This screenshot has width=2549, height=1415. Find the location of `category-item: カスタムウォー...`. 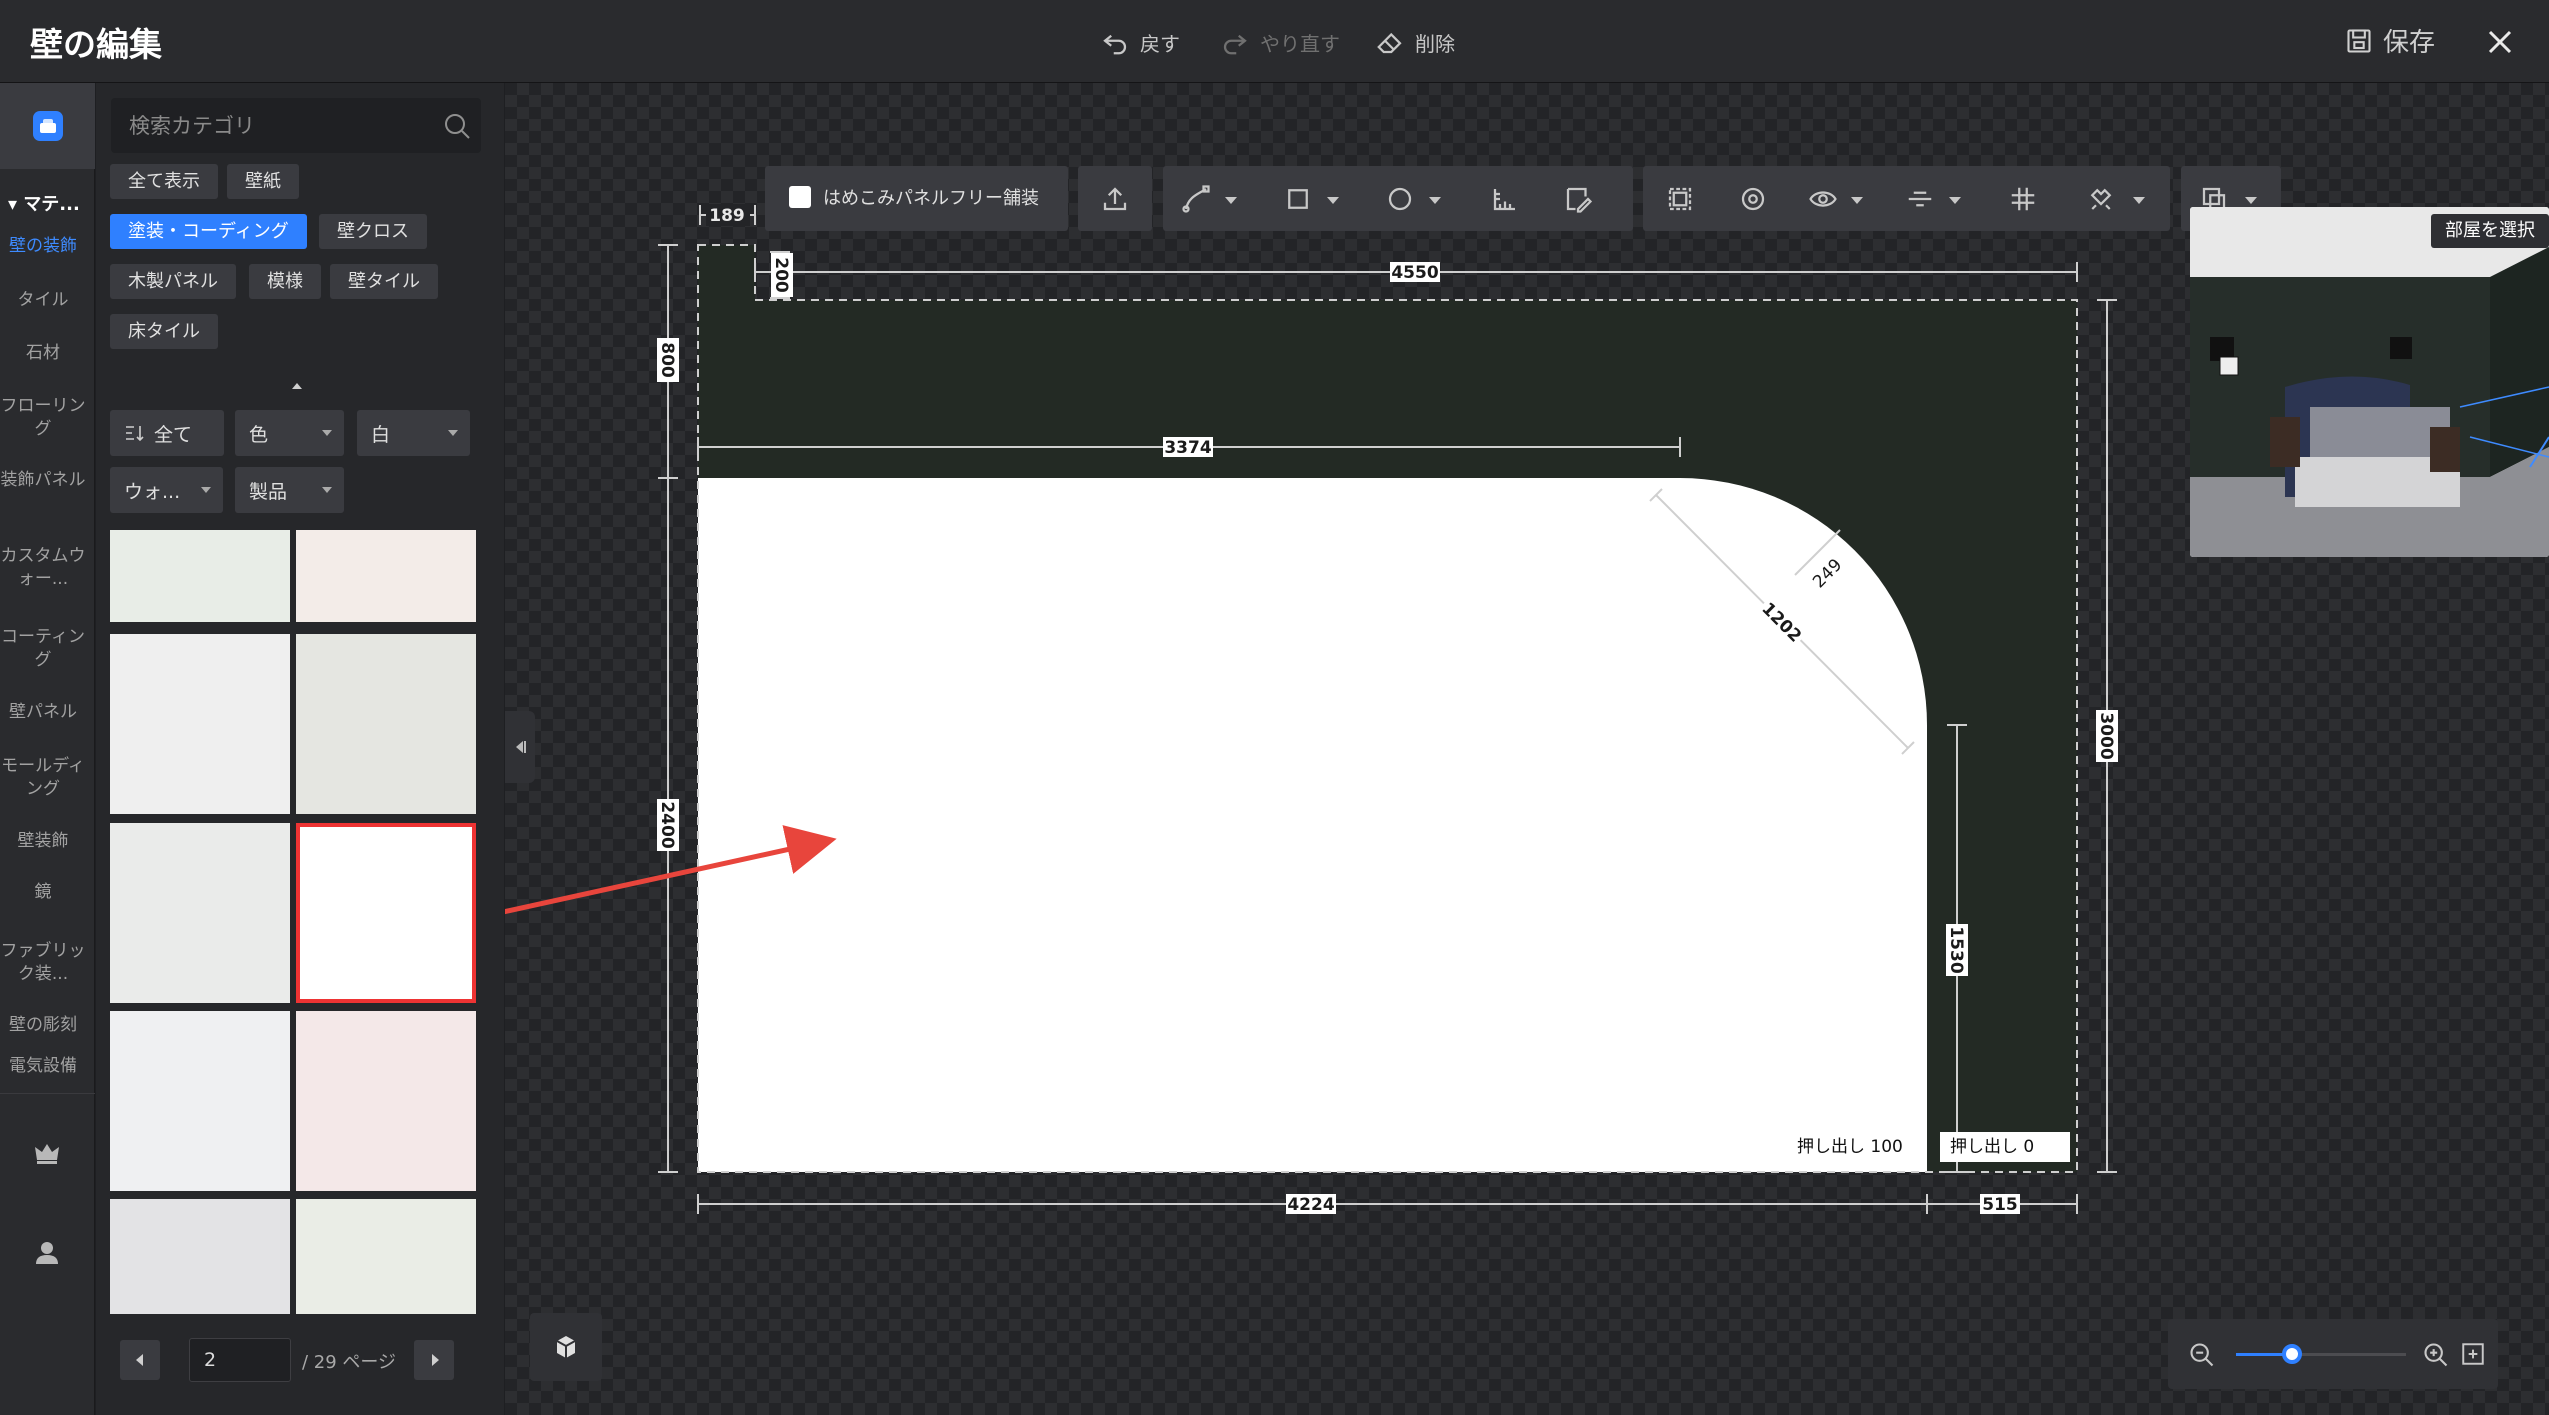

category-item: カスタムウォー... is located at coordinates (43, 568).